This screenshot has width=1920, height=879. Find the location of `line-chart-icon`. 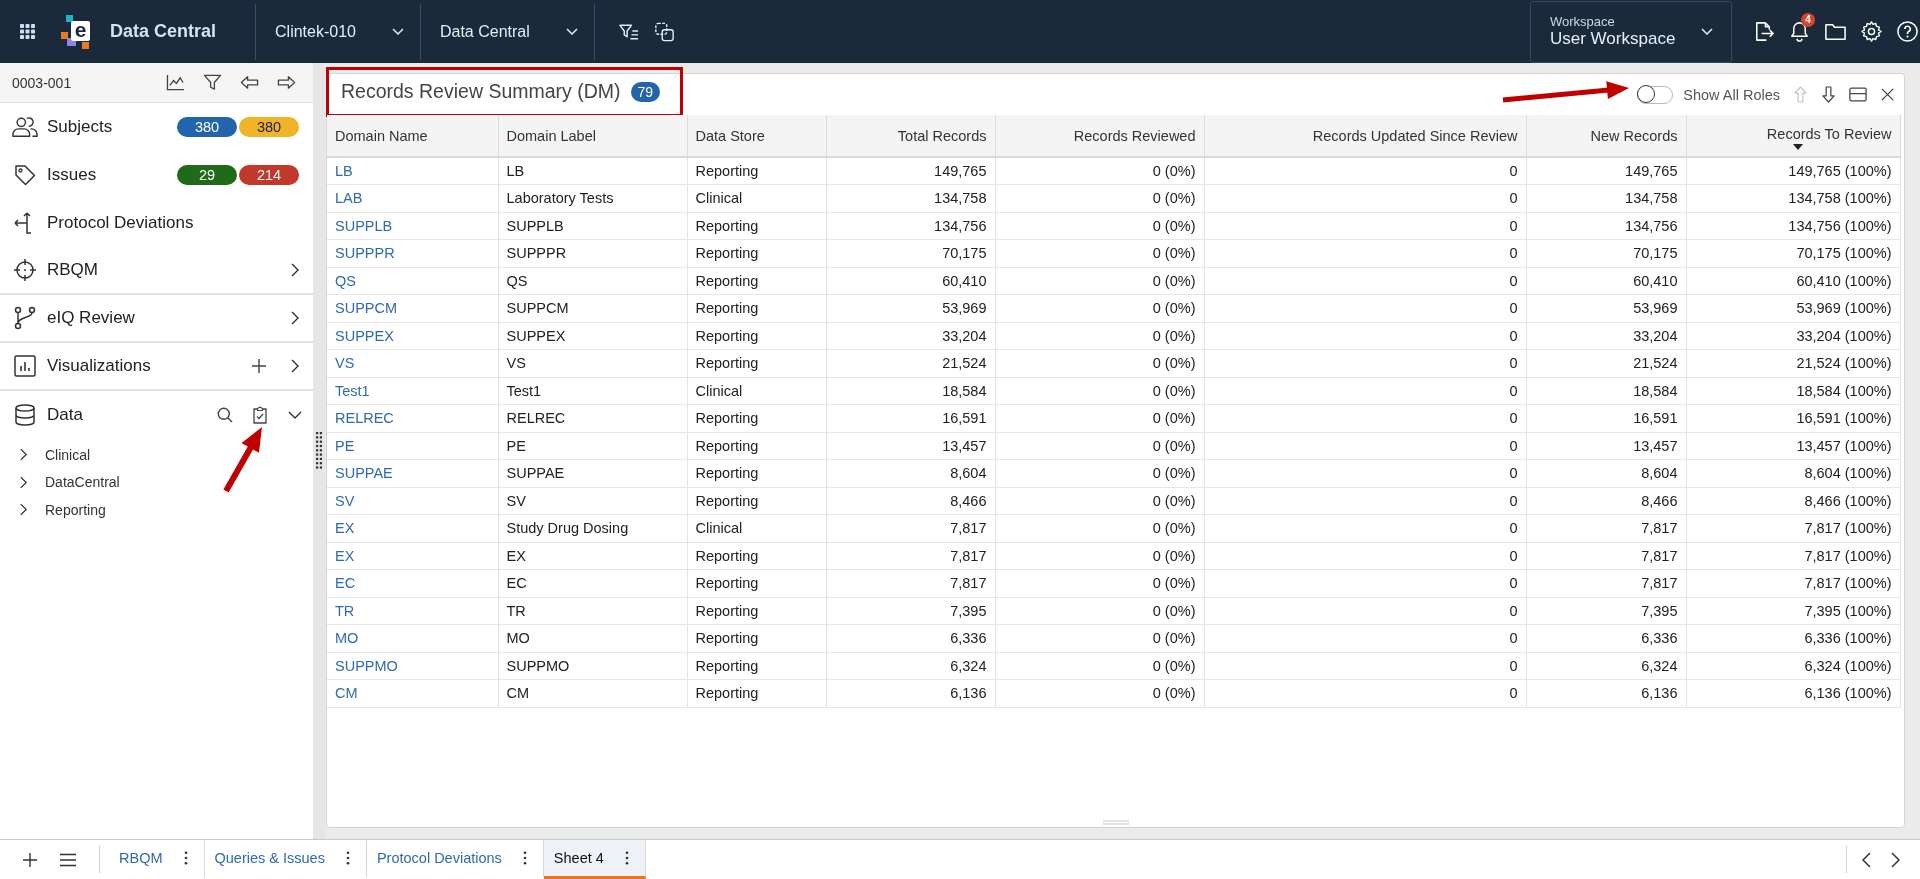

line-chart-icon is located at coordinates (175, 82).